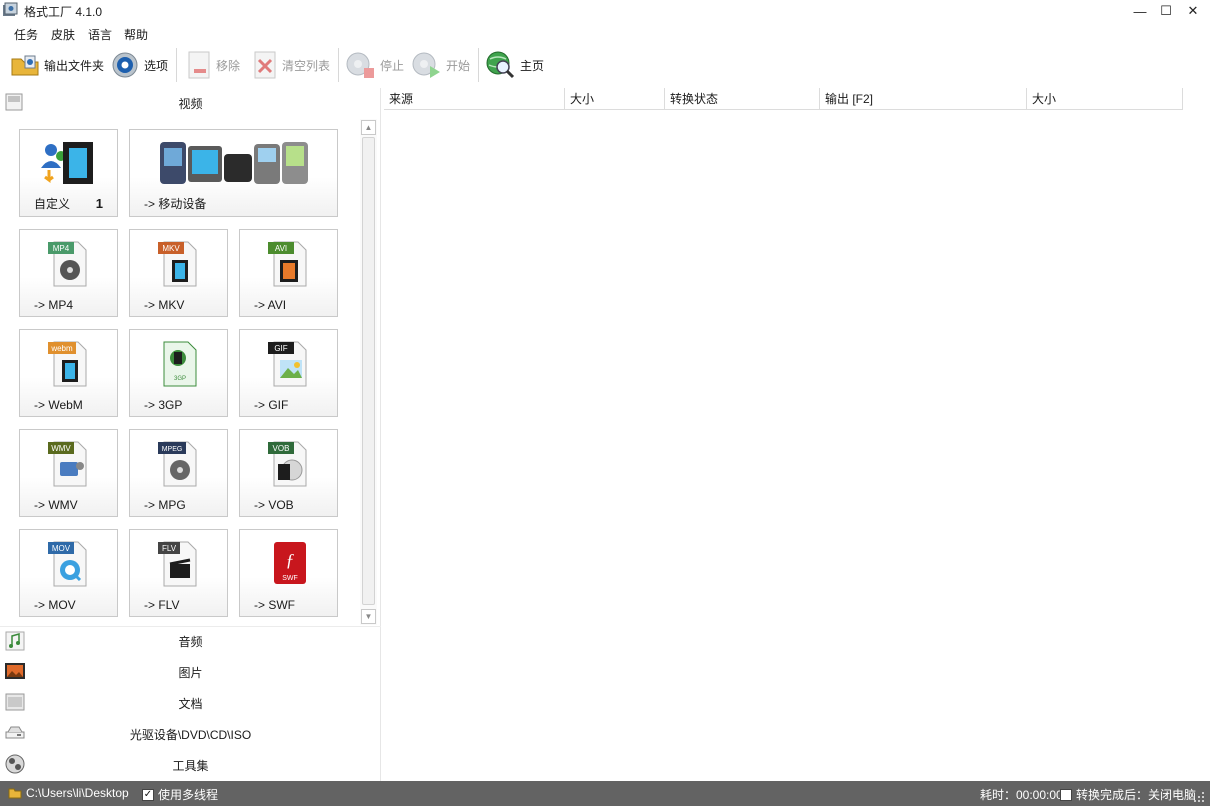  I want to click on remove-label: 移除, so click(228, 65).